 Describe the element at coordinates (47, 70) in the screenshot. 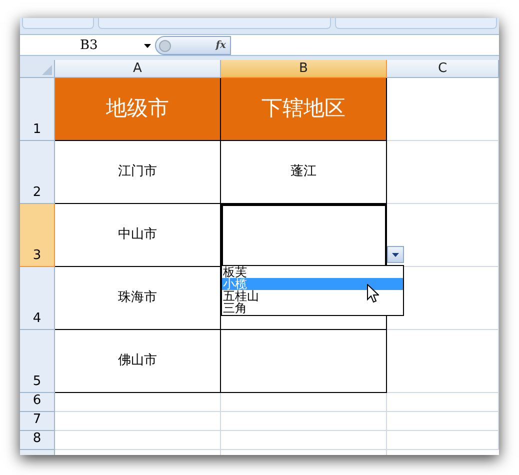

I see `corner-triangle-icon` at that location.